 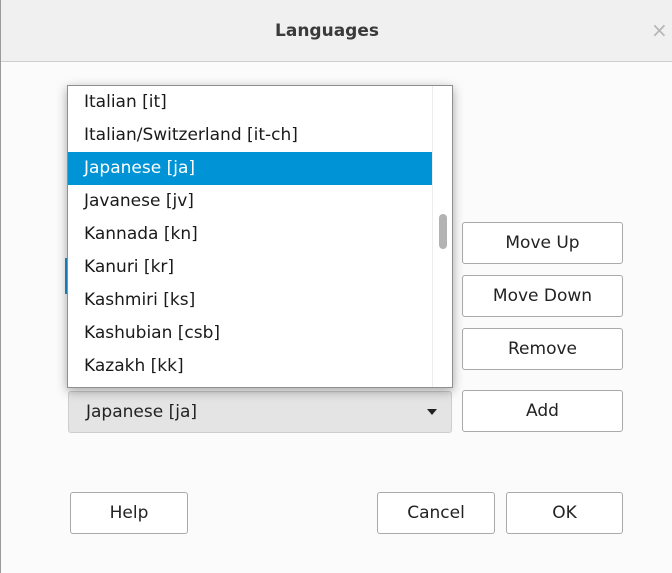 What do you see at coordinates (250, 201) in the screenshot?
I see `dropdown-option: Javanese [jv]` at bounding box center [250, 201].